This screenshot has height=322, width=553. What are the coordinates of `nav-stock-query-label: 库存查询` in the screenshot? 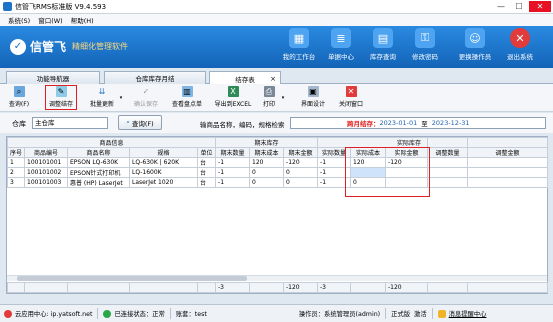 It's located at (383, 57).